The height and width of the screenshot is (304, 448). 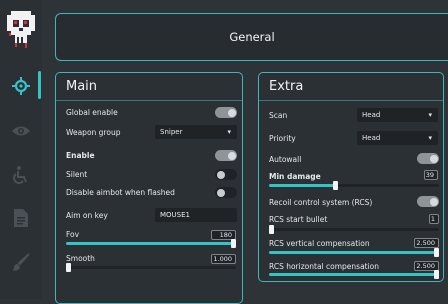 What do you see at coordinates (226, 112) in the screenshot?
I see `global-enable-toggle` at bounding box center [226, 112].